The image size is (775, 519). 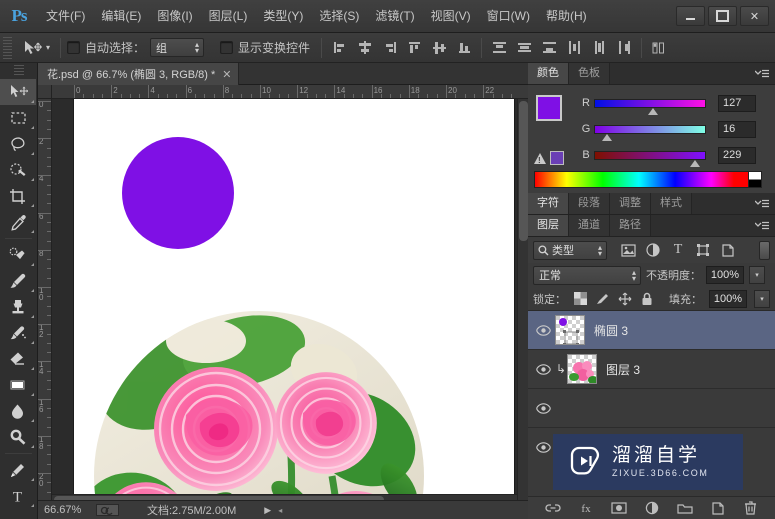 I want to click on pen-tool, so click(x=18, y=470).